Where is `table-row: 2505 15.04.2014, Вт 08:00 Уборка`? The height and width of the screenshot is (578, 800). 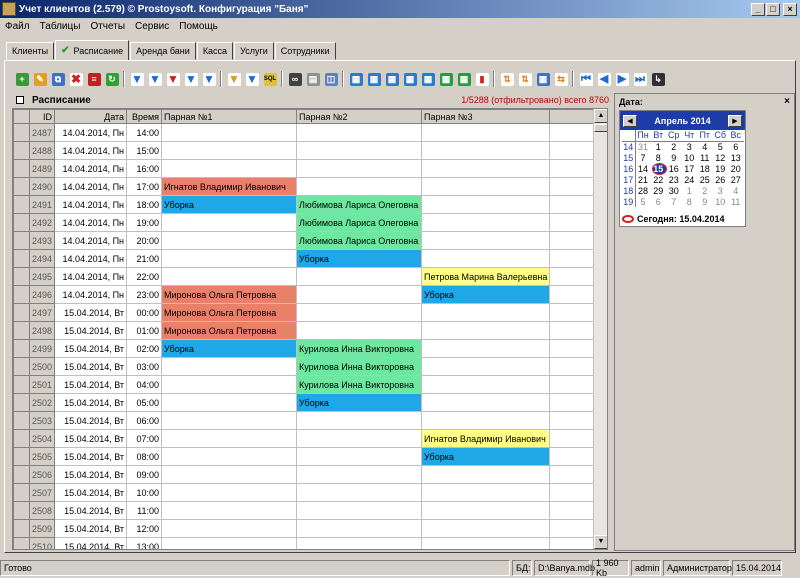
table-row: 2505 15.04.2014, Вт 08:00 Уборка is located at coordinates (306, 456).